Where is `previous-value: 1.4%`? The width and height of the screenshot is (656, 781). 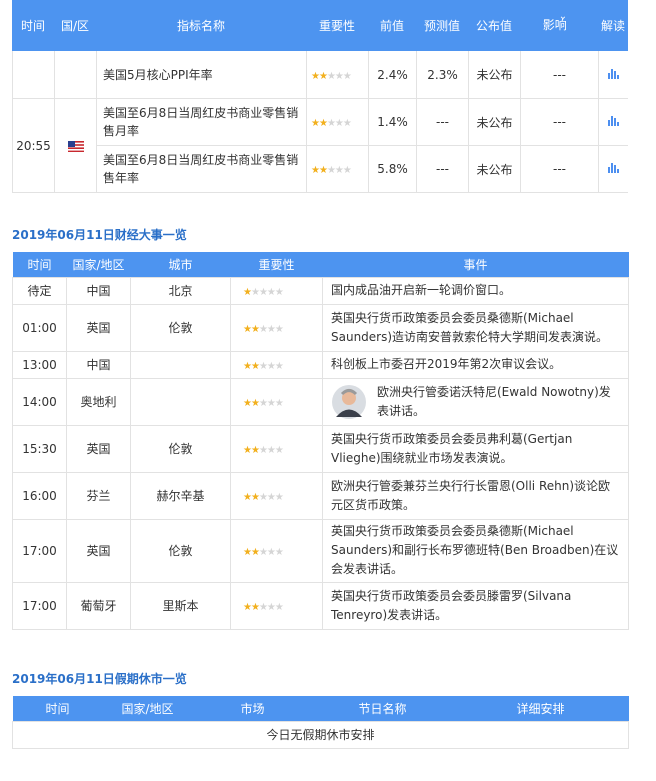
previous-value: 1.4% is located at coordinates (392, 122).